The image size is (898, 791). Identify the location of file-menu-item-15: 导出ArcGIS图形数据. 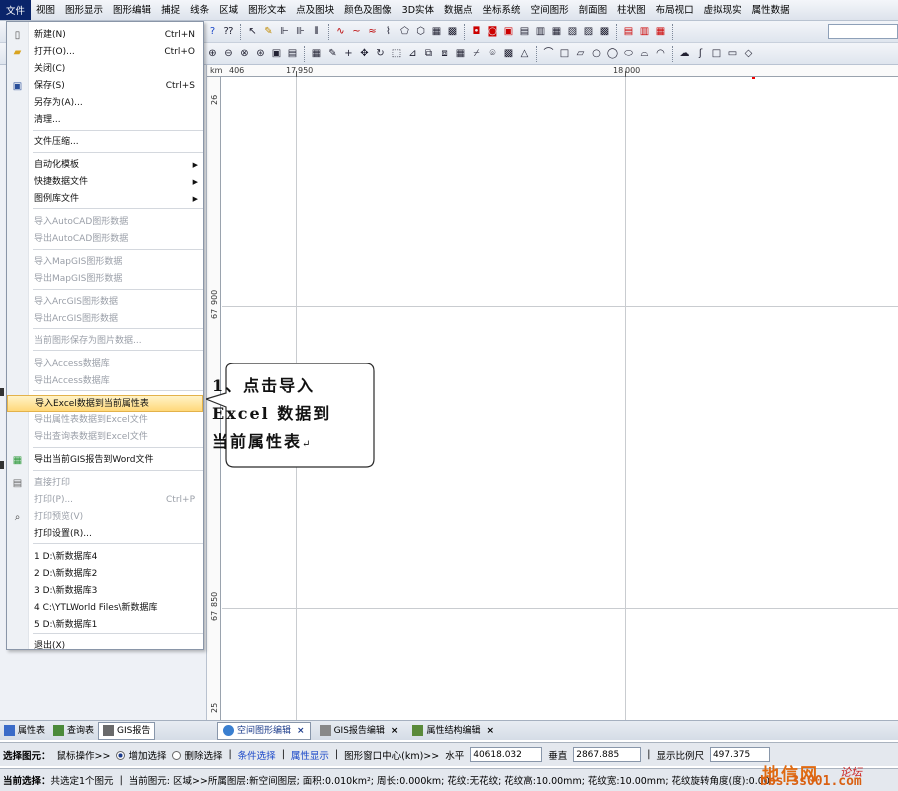
(105, 319).